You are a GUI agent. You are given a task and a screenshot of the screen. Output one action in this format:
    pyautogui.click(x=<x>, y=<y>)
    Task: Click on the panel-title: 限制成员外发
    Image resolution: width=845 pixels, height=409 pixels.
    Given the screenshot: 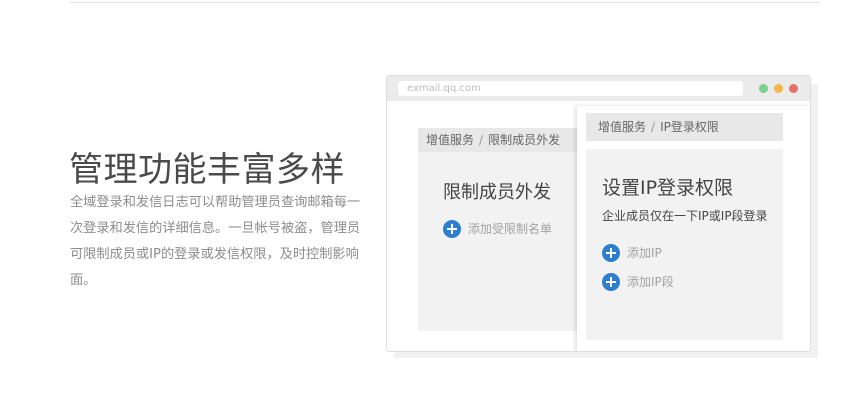 What is the action you would take?
    pyautogui.click(x=497, y=192)
    